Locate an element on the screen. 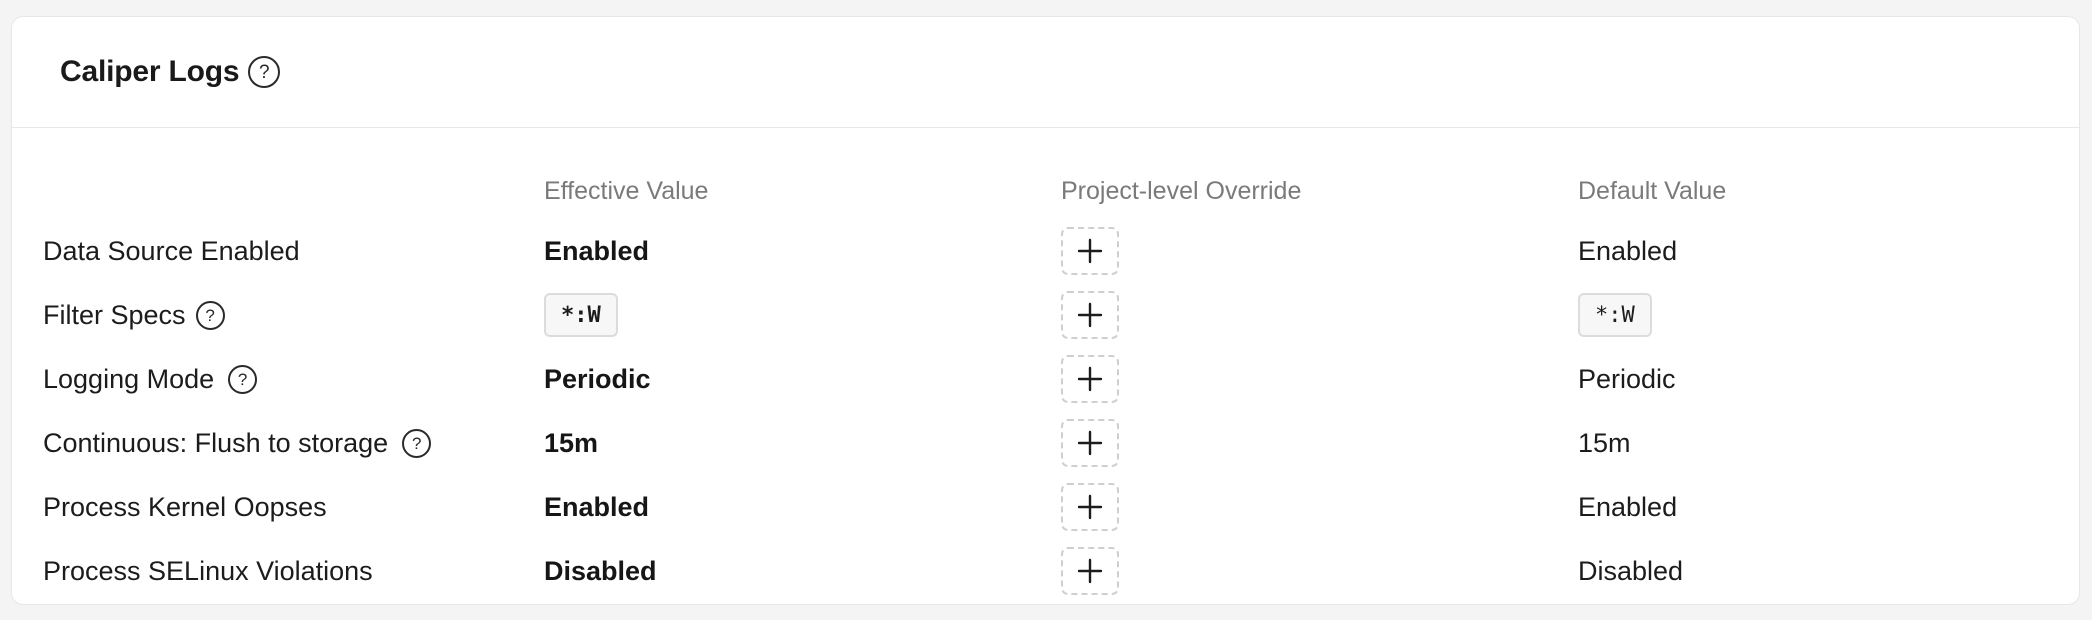 This screenshot has width=2092, height=620. default-value-text: Disabled is located at coordinates (1631, 570).